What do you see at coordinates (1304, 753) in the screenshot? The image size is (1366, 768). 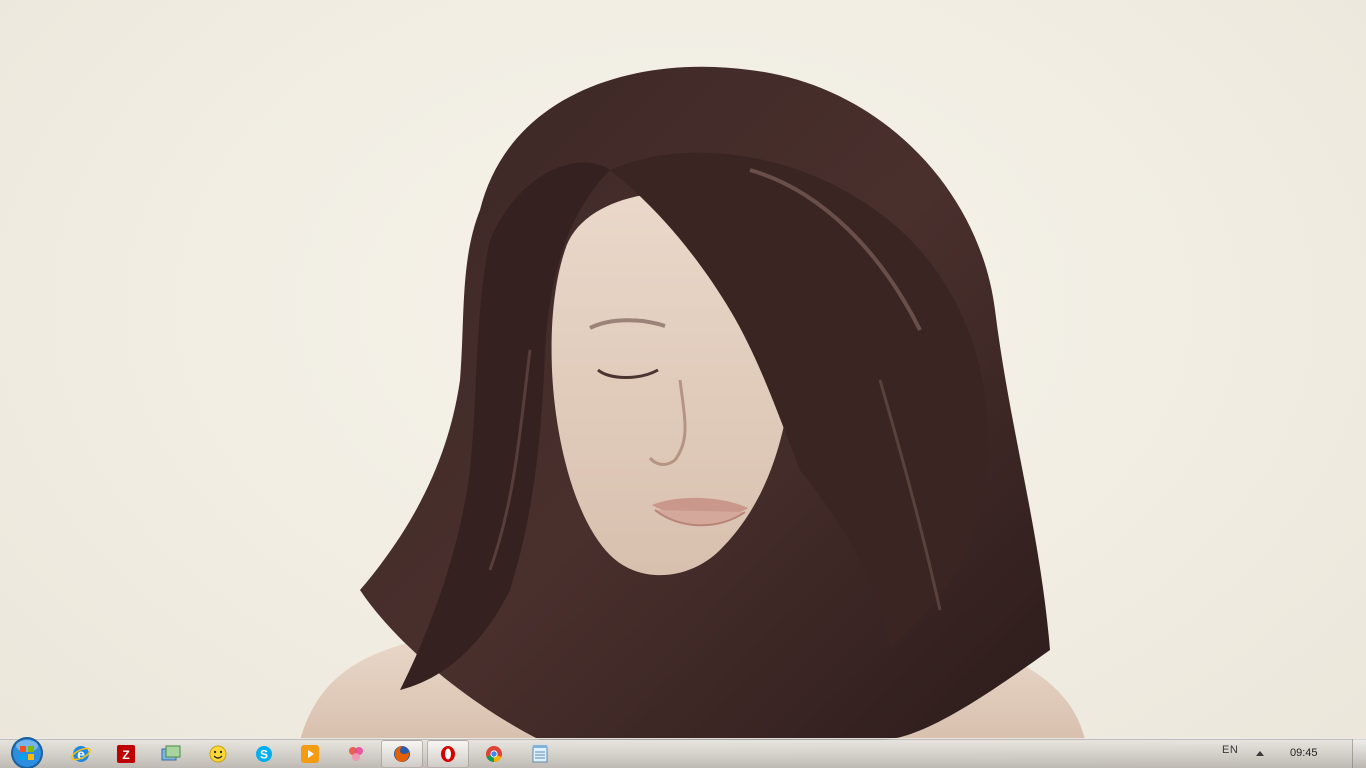 I see `clock: 09:45` at bounding box center [1304, 753].